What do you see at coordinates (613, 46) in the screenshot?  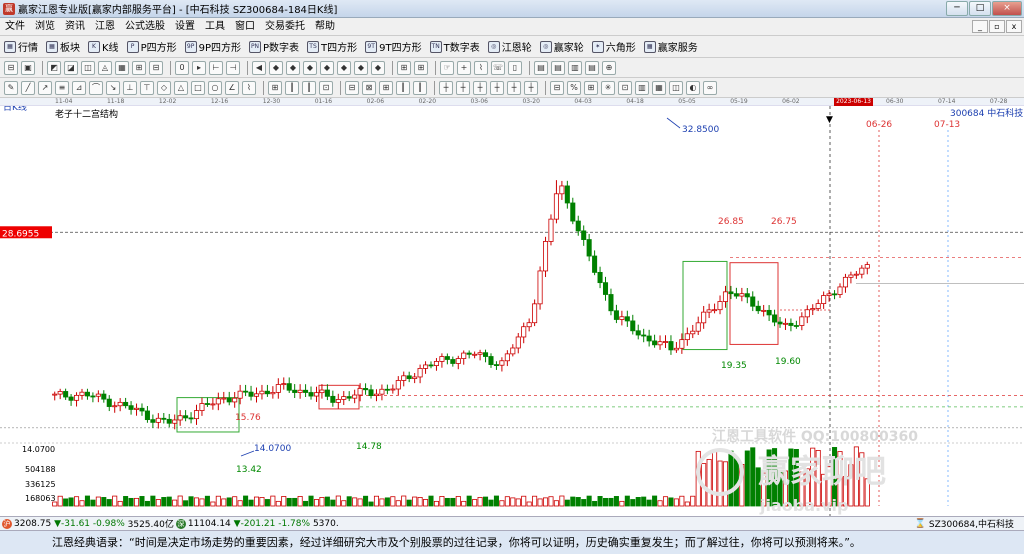 I see `toolbar-item-11: ✶ 六角形` at bounding box center [613, 46].